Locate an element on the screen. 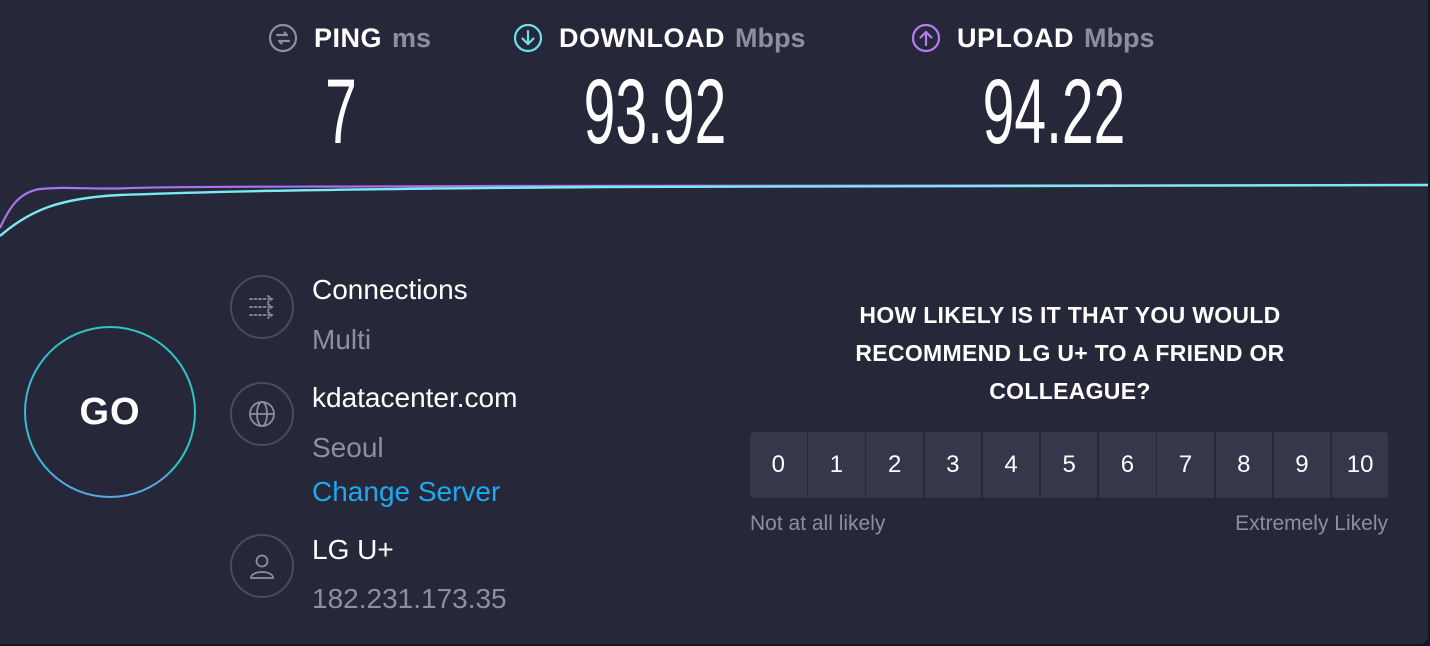  server-location: Seoul is located at coordinates (348, 447).